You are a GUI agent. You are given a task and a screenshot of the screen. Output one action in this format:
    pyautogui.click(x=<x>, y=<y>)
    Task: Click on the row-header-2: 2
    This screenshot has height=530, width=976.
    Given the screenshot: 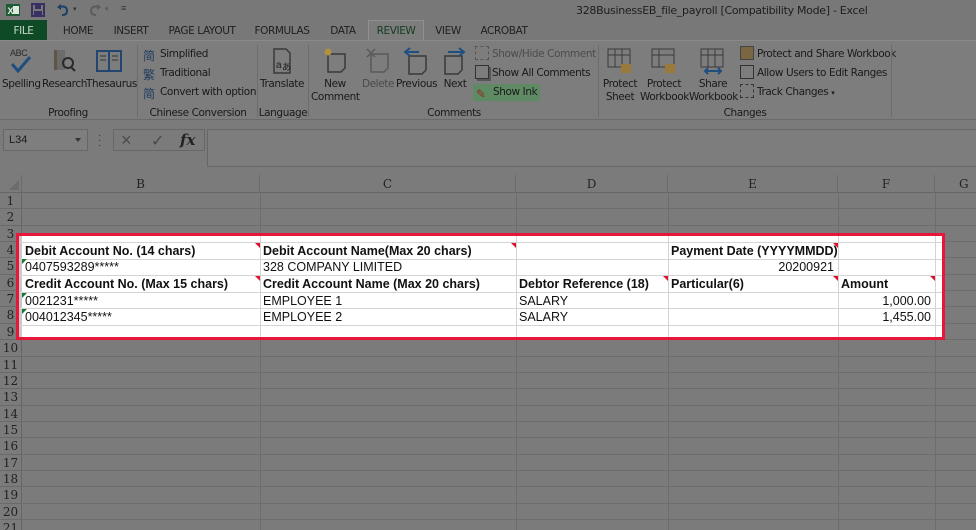 What is the action you would take?
    pyautogui.click(x=11, y=217)
    